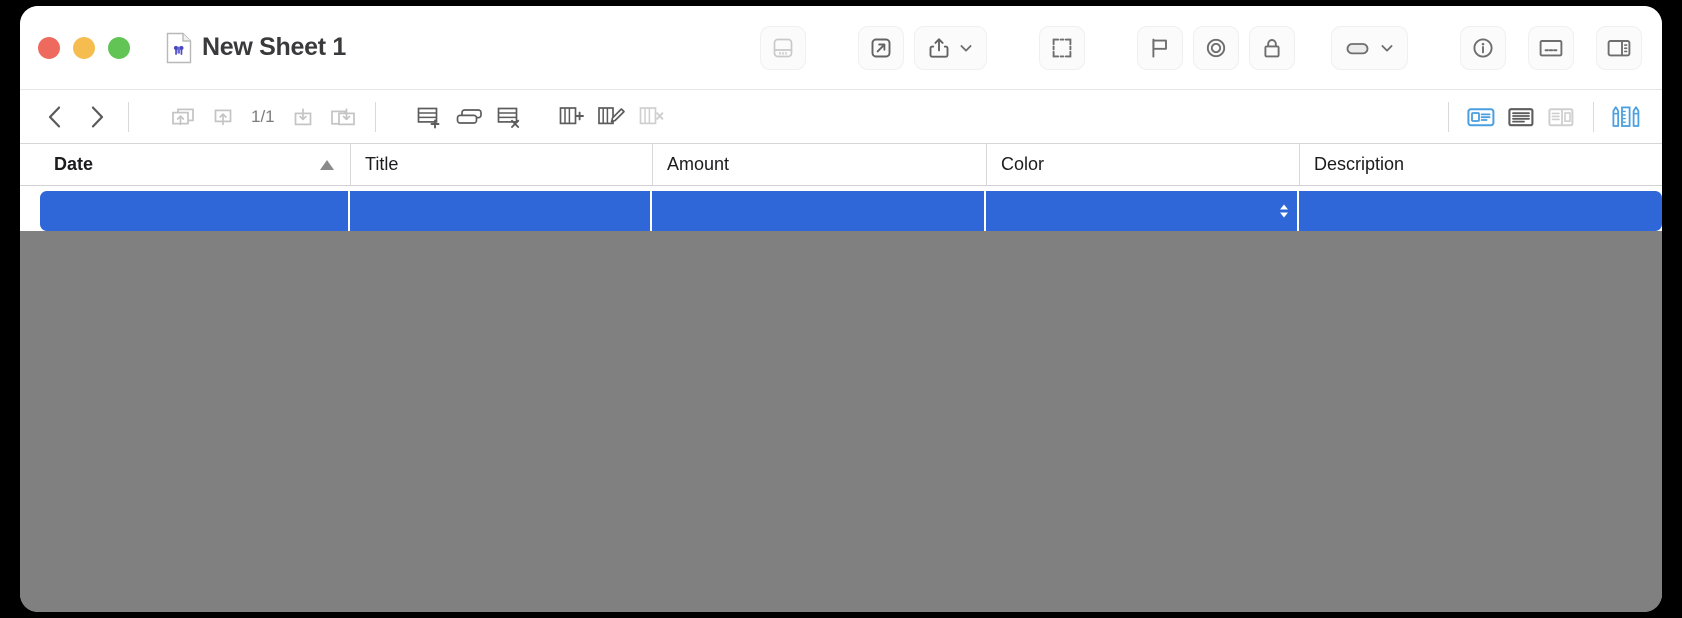 The image size is (1682, 618). I want to click on tag-button, so click(1369, 47).